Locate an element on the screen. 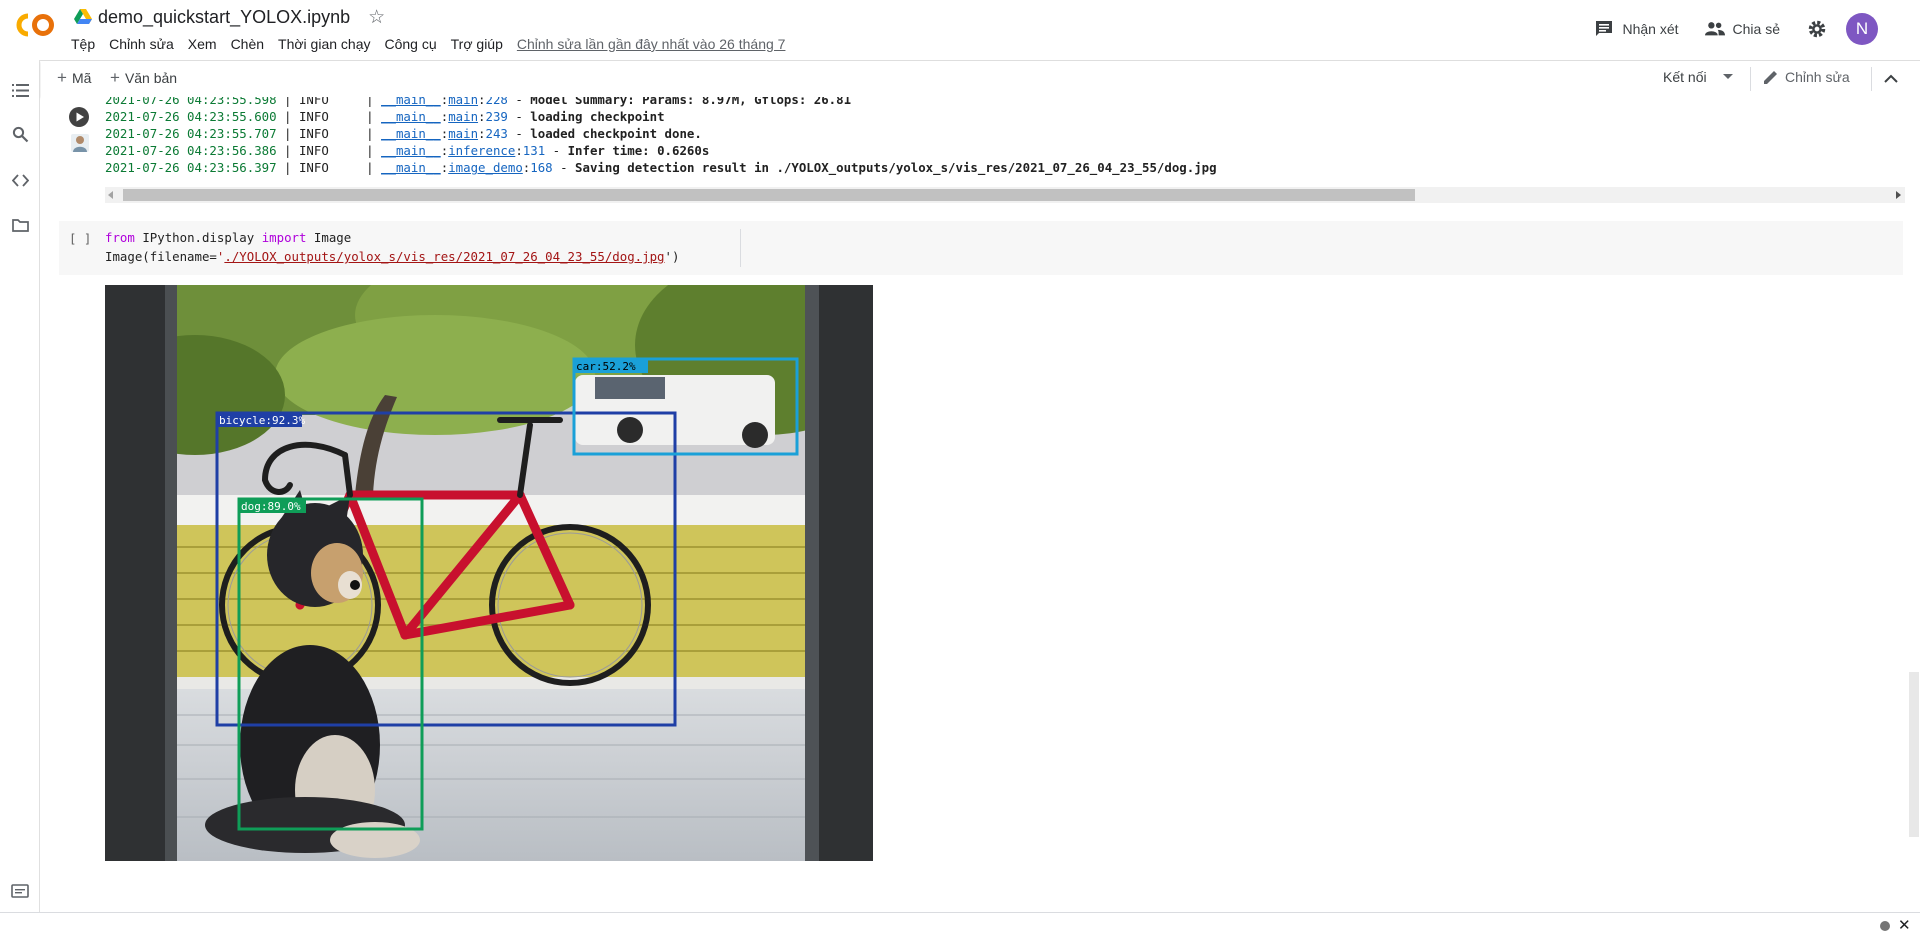  notebook-toolbar: + Mã + Văn bản Kết nối Chỉnh sửa is located at coordinates (980, 79).